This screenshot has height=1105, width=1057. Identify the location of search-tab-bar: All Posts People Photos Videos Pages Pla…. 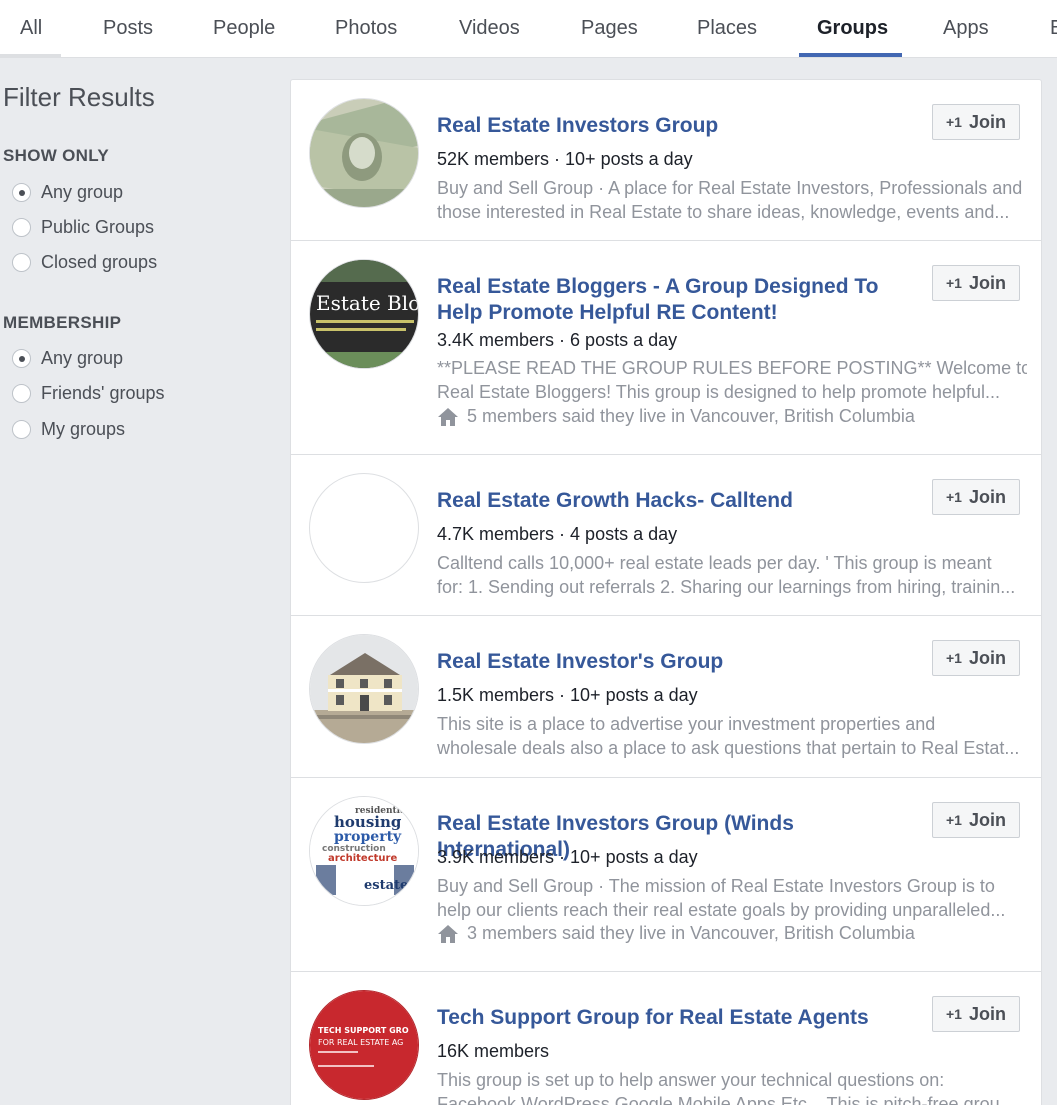
(528, 29).